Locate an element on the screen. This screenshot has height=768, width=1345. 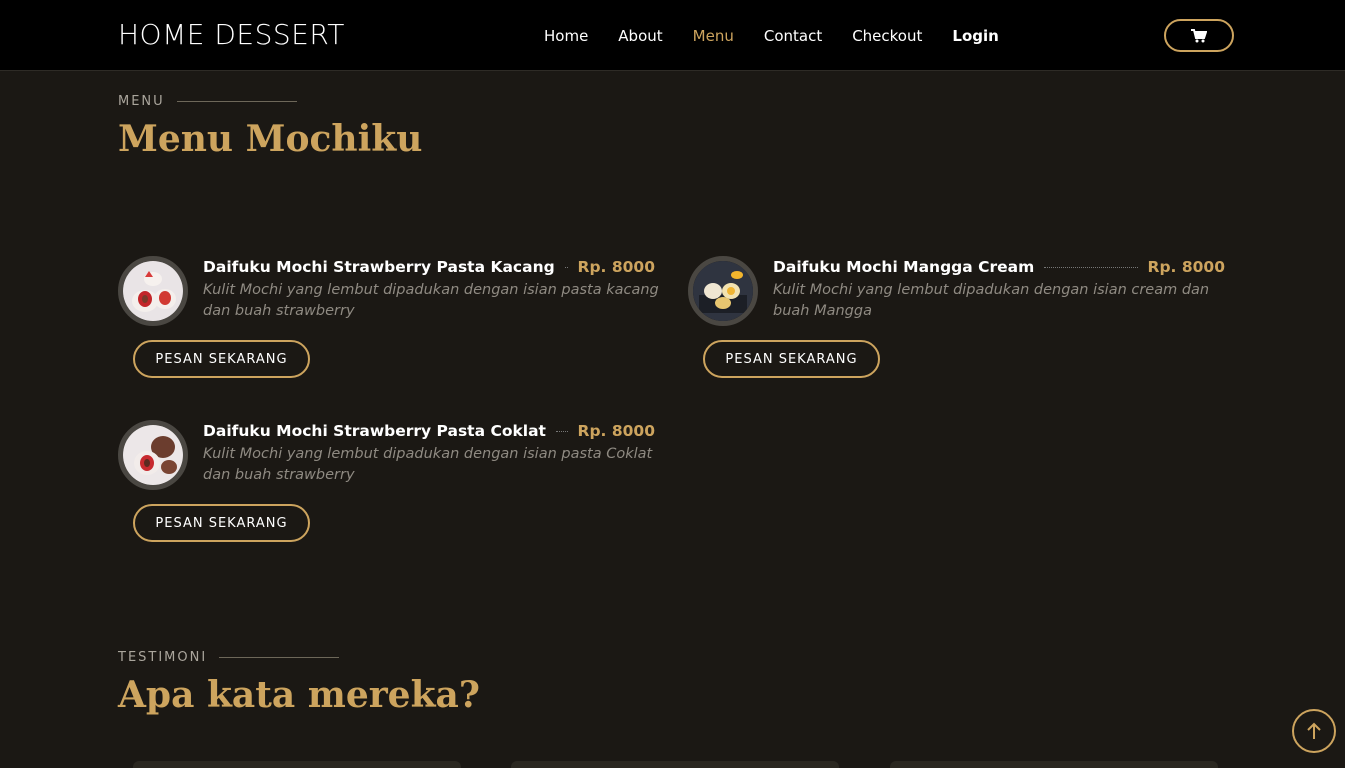
cart-icon is located at coordinates (1199, 35).